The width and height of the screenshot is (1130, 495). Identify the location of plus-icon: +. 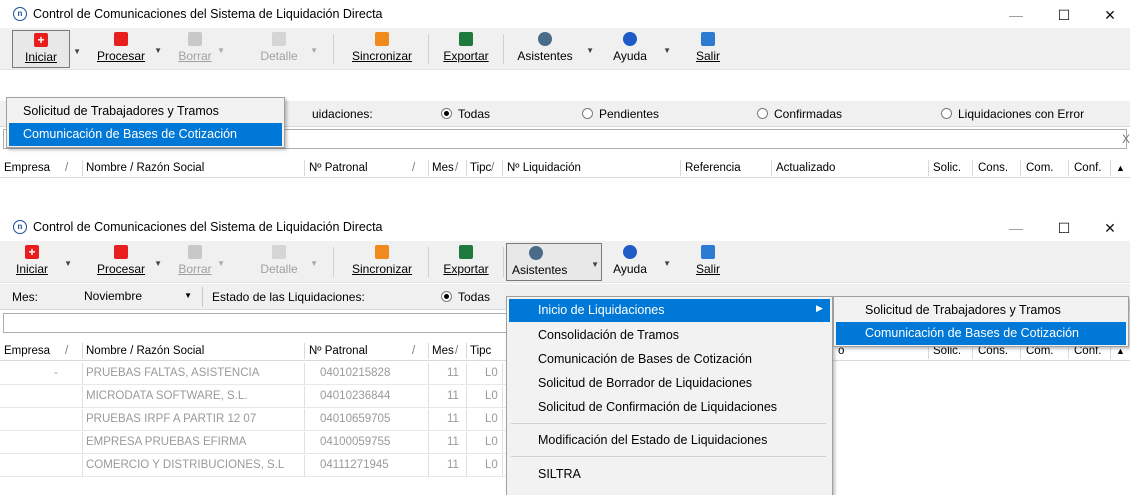
(32, 252).